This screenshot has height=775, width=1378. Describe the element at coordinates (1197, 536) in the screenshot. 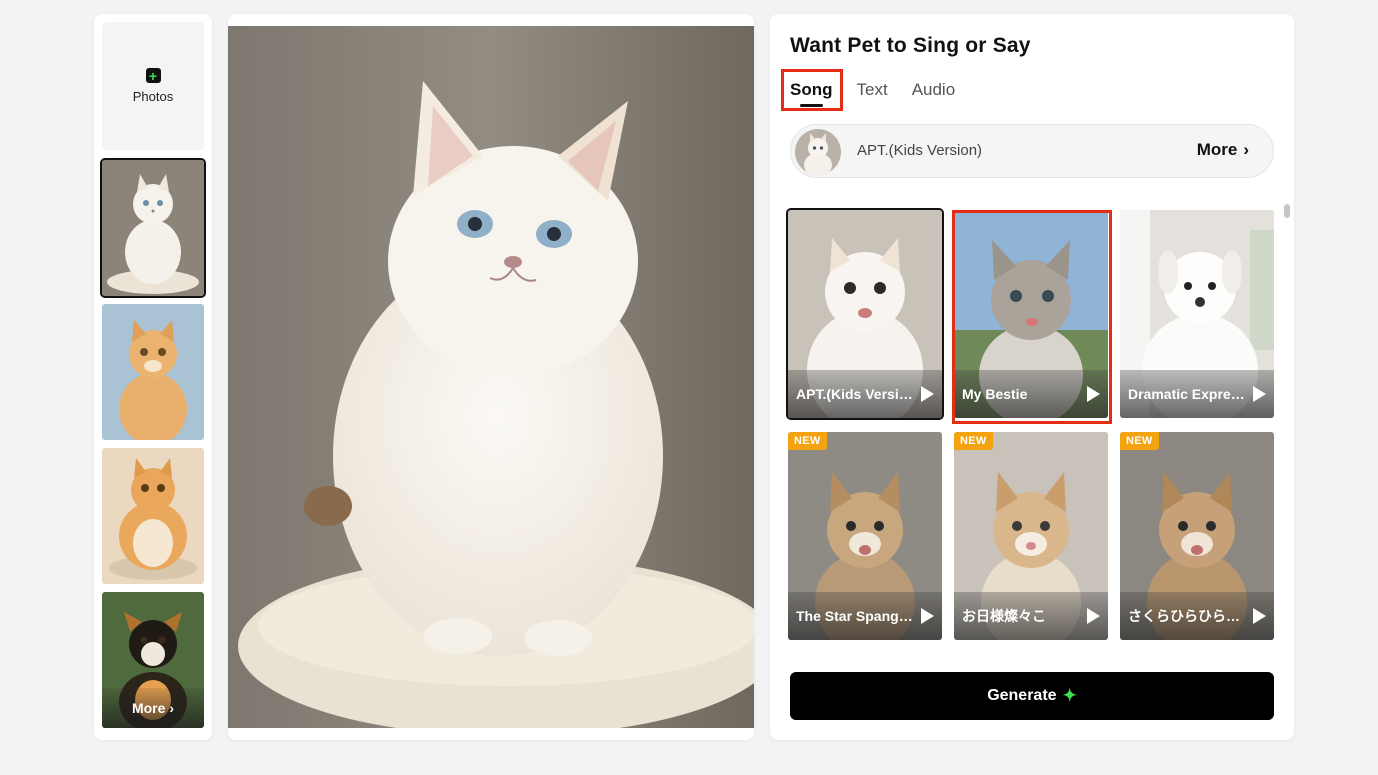

I see `song-tile: NEW さくらひらひら舞い` at that location.